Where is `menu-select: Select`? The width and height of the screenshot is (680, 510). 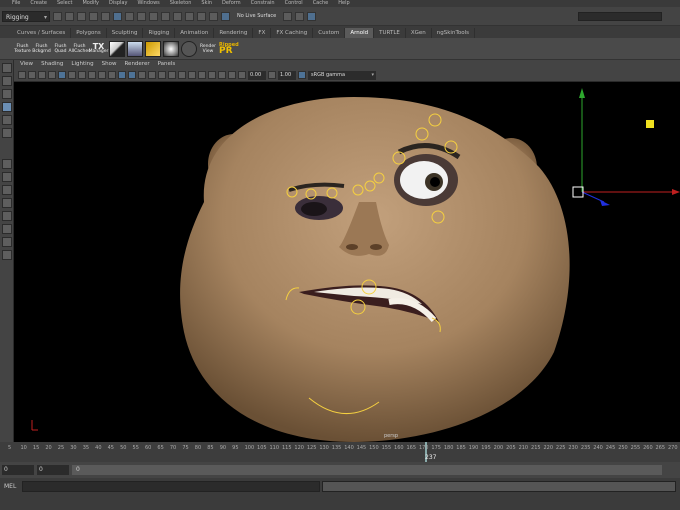
menu-select: Select is located at coordinates (64, 3).